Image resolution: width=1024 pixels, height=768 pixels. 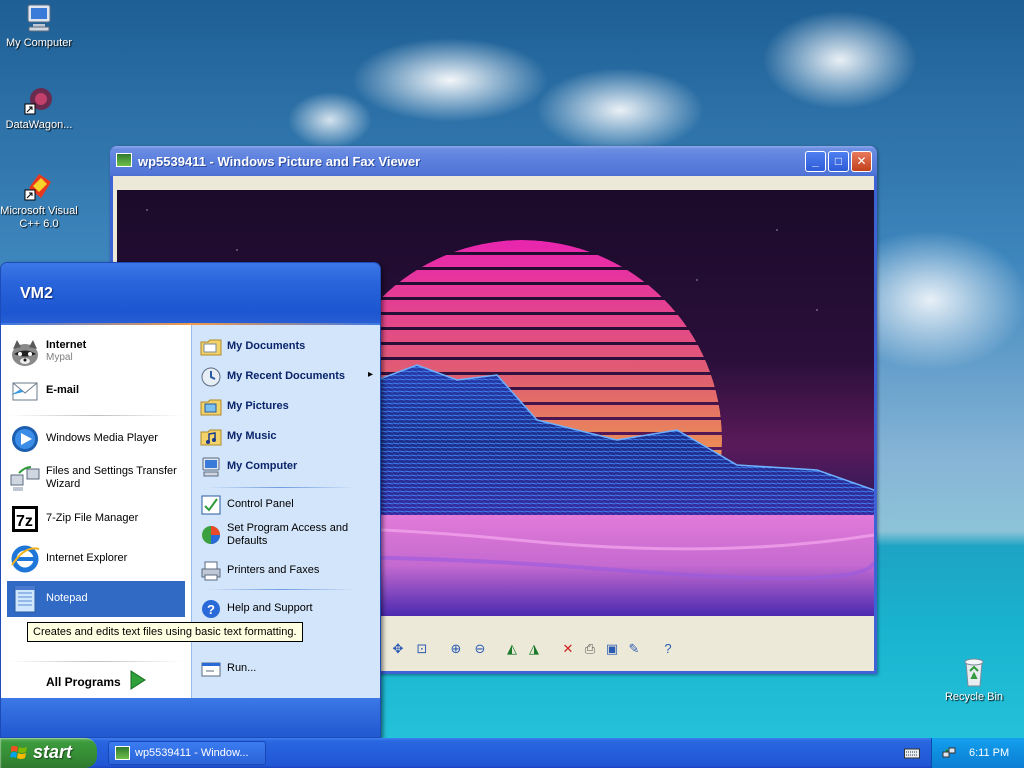 I want to click on program-label: Windows Media Player, so click(x=102, y=438).